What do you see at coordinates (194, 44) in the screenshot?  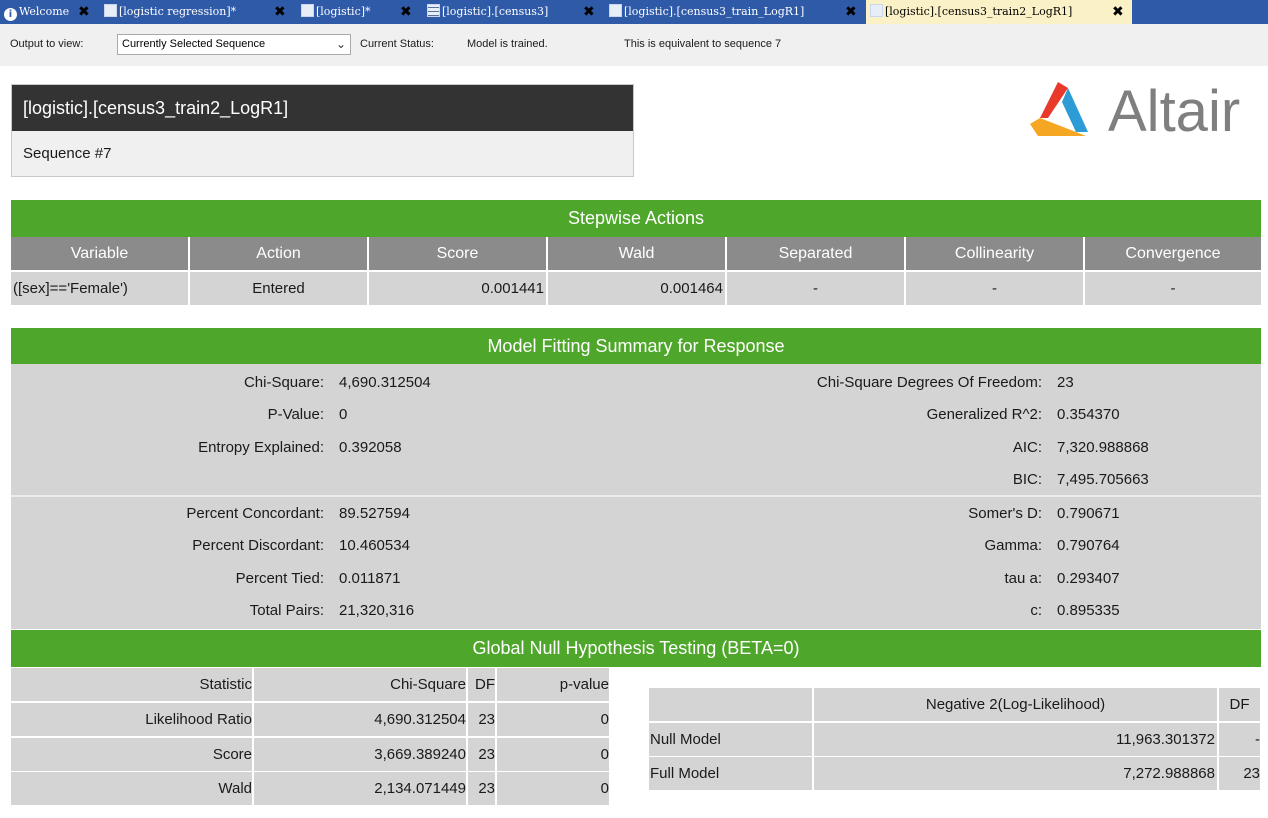 I see `output-select-value: Currently Selected Sequence` at bounding box center [194, 44].